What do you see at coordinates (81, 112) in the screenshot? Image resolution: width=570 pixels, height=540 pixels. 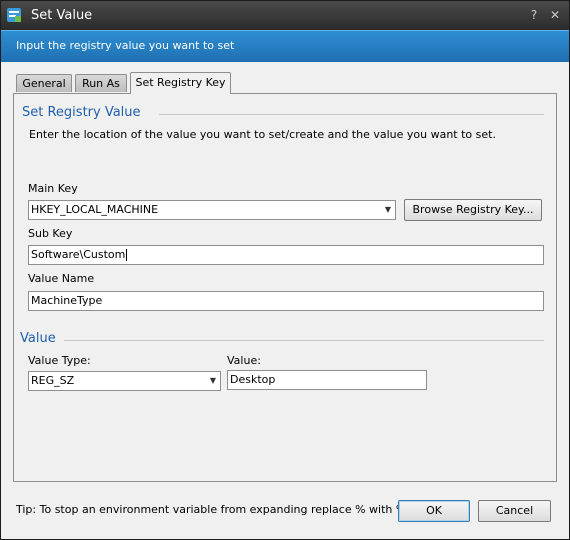 I see `section-title-registry: Set Registry Value` at bounding box center [81, 112].